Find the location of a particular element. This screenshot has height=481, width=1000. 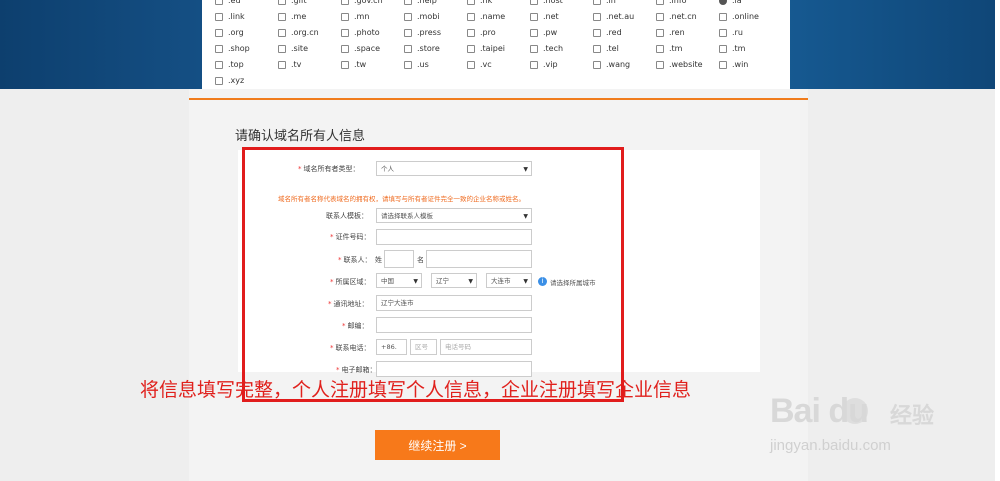

tld-option: .tw is located at coordinates (353, 65).